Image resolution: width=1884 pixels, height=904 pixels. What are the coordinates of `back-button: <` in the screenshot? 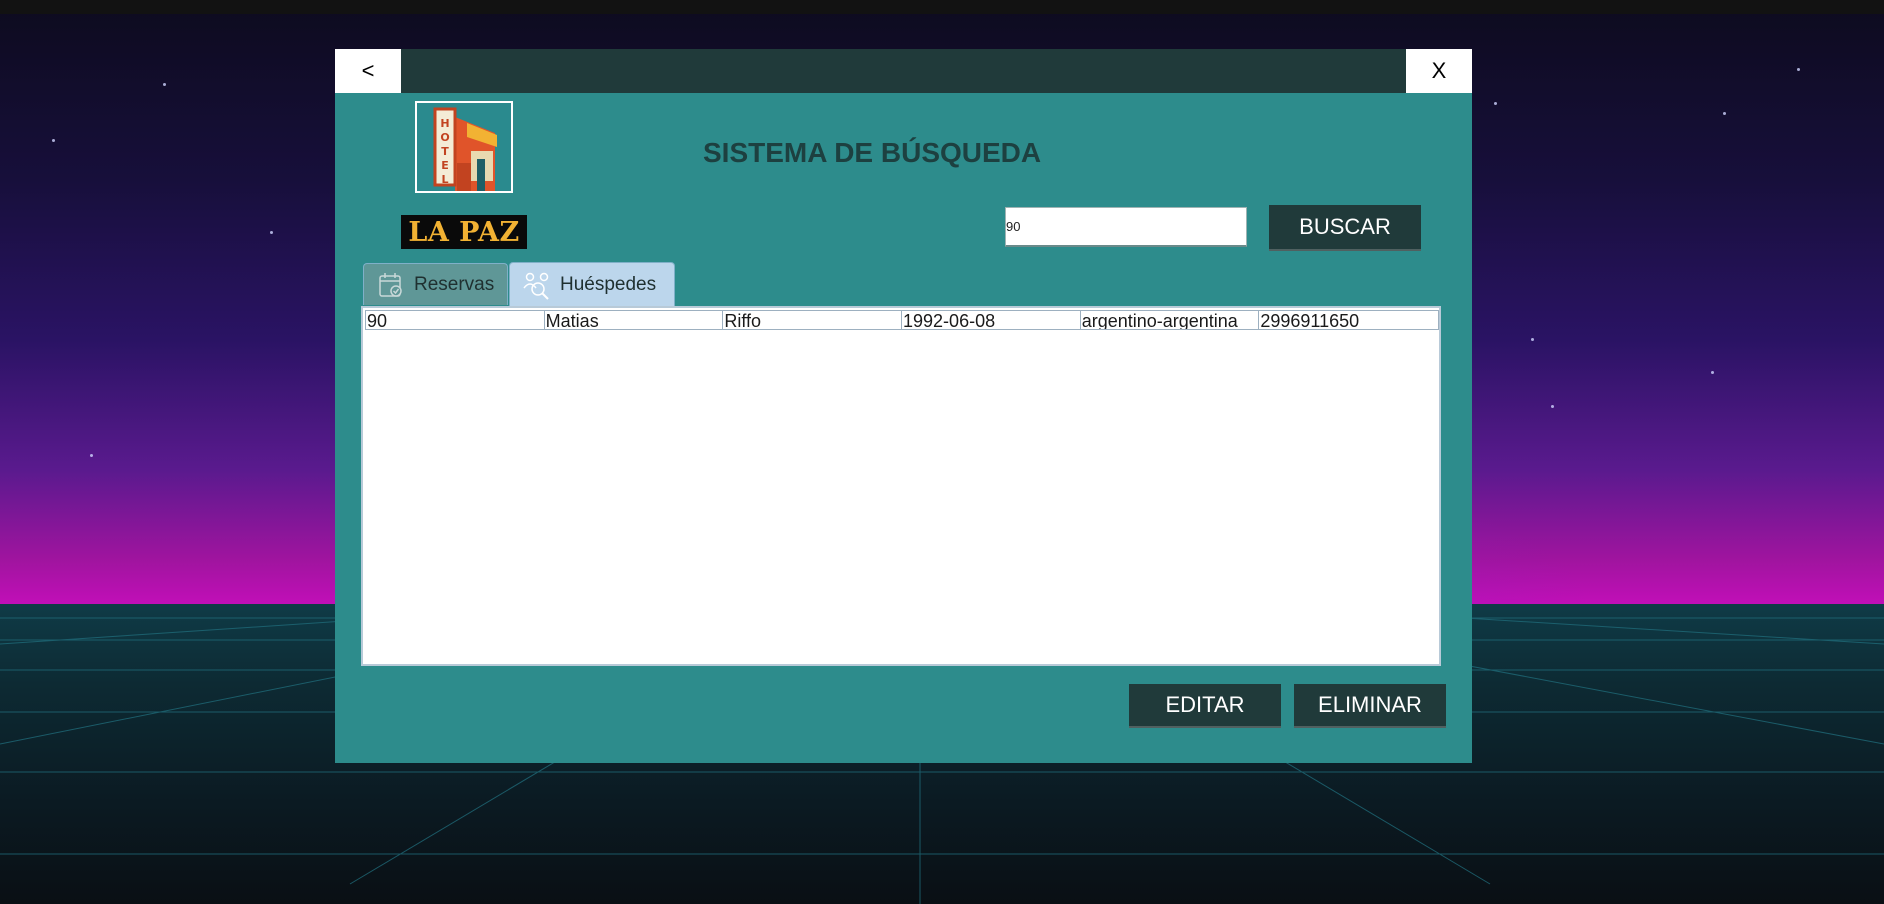 It's located at (368, 71).